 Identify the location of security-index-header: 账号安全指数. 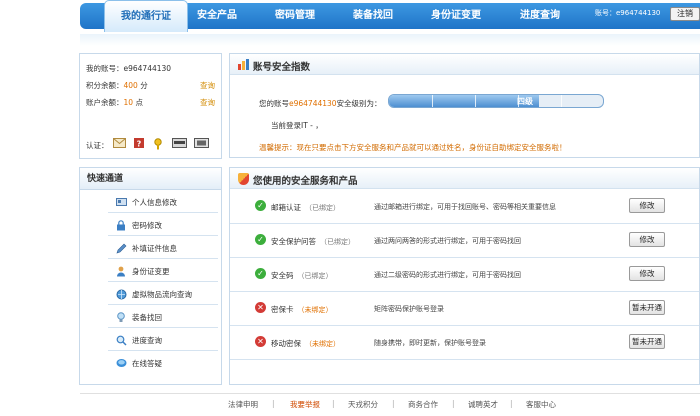
(464, 64).